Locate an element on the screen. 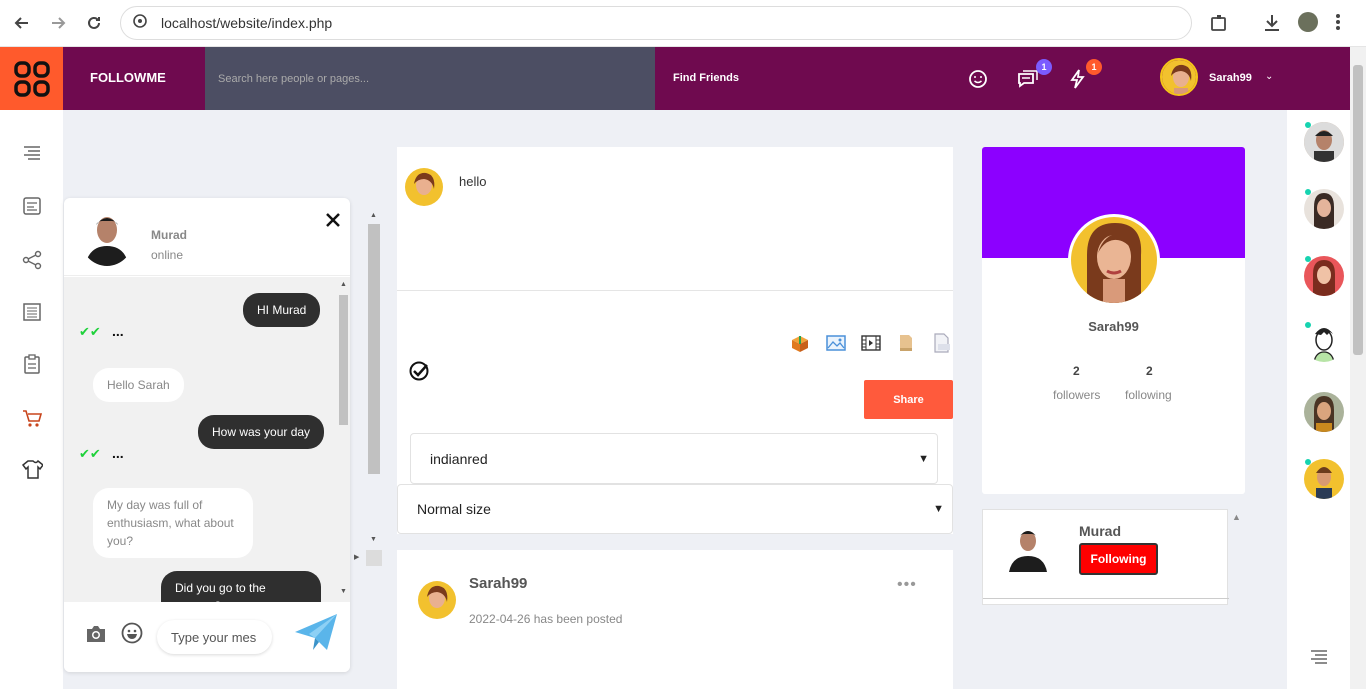 Image resolution: width=1366 pixels, height=689 pixels. profile-avatar is located at coordinates (1114, 260).